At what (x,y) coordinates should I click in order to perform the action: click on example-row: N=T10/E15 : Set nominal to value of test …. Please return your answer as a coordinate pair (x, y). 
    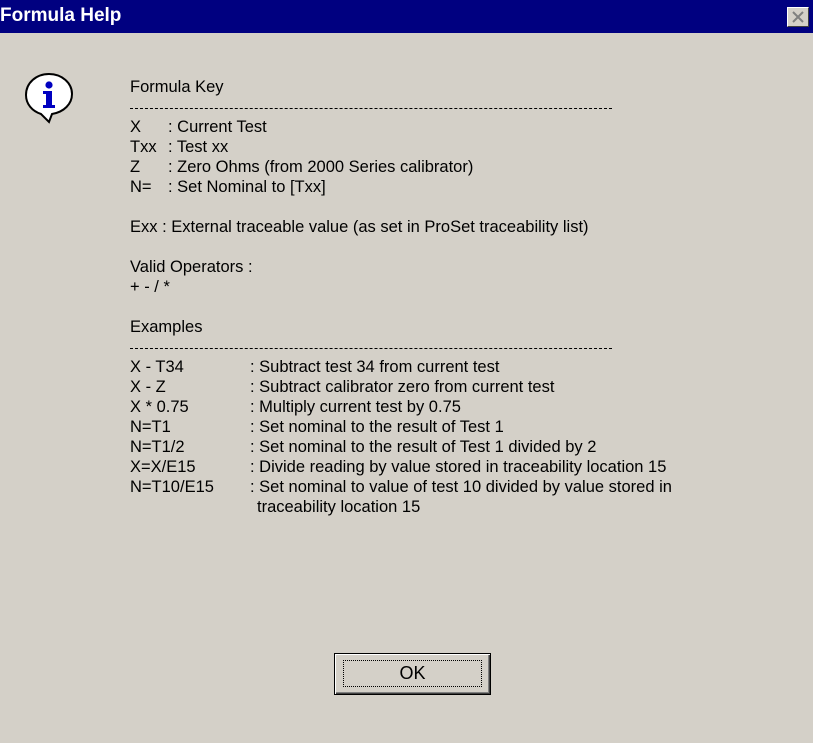
    Looking at the image, I should click on (470, 487).